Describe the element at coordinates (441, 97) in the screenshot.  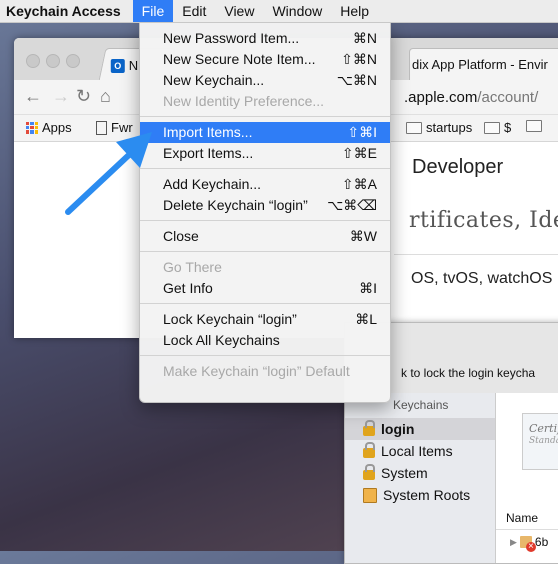
I see `url-host: .apple.com` at that location.